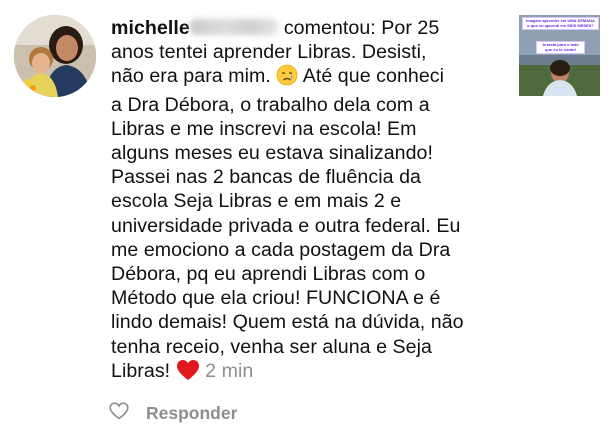 The width and height of the screenshot is (612, 443). I want to click on comment-line1-rest: Por 25, so click(407, 28).